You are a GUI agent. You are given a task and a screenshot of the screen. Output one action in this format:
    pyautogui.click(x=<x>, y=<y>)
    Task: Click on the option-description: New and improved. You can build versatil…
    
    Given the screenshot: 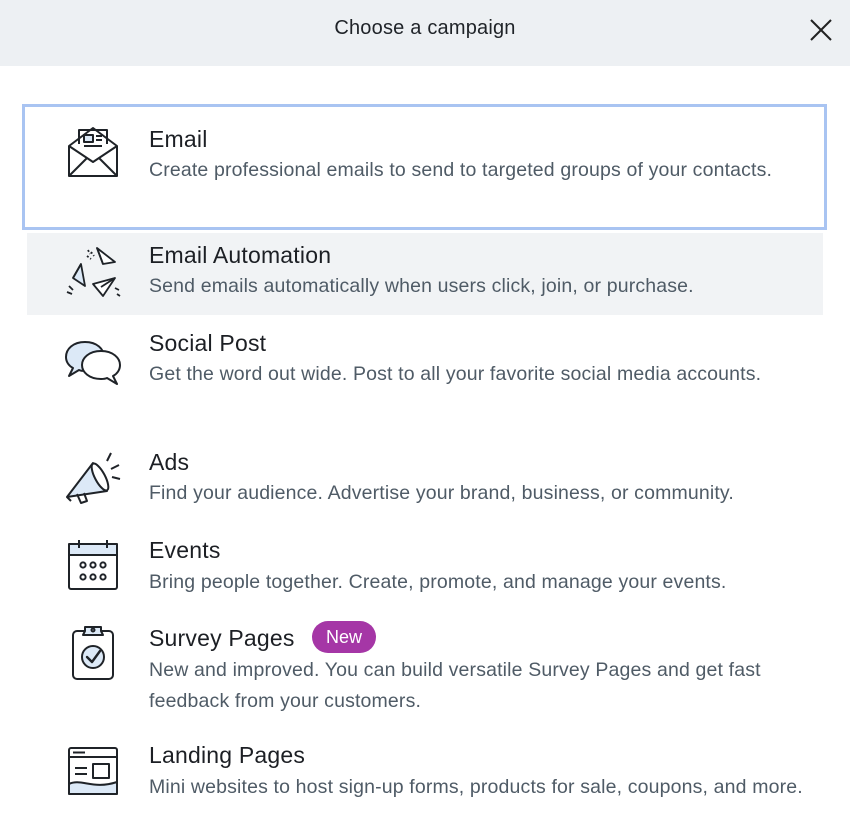 What is the action you would take?
    pyautogui.click(x=455, y=685)
    